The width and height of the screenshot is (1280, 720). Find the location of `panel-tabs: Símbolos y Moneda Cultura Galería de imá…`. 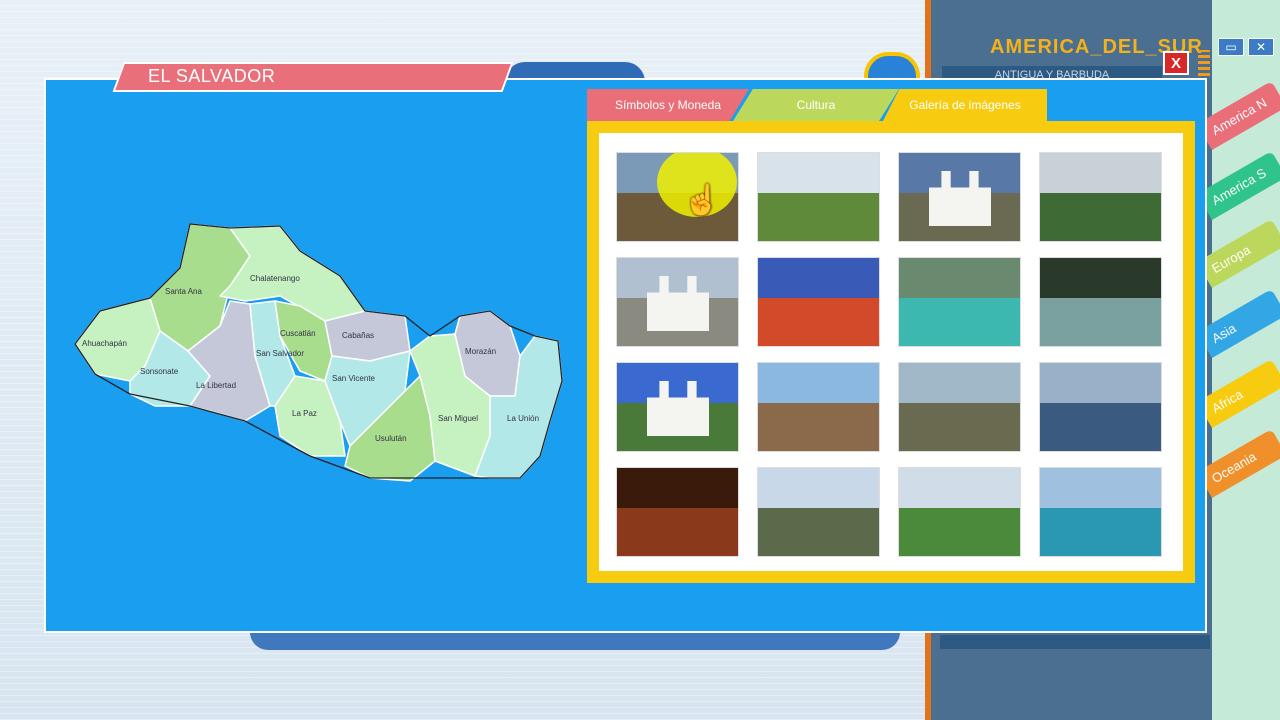

panel-tabs: Símbolos y Moneda Cultura Galería de imá… is located at coordinates (897, 105).